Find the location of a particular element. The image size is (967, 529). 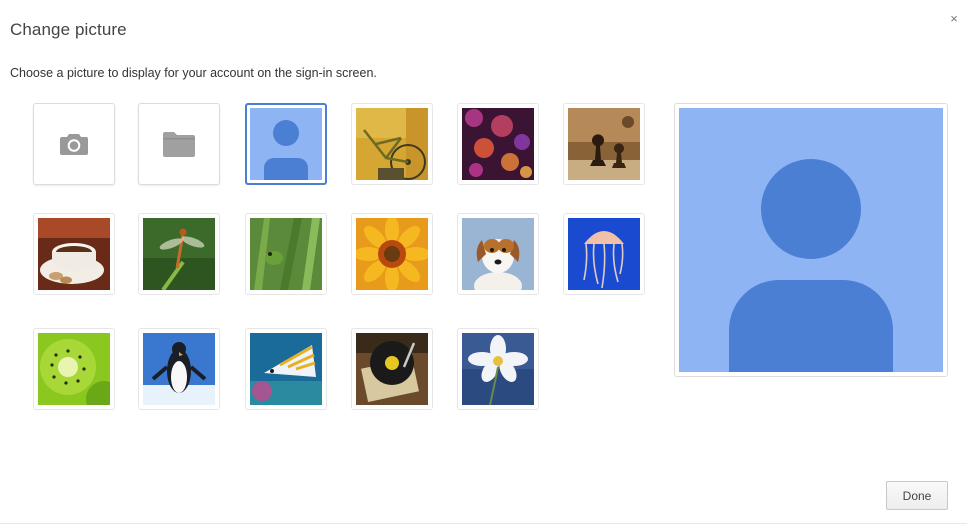

fish-picture is located at coordinates (286, 369).